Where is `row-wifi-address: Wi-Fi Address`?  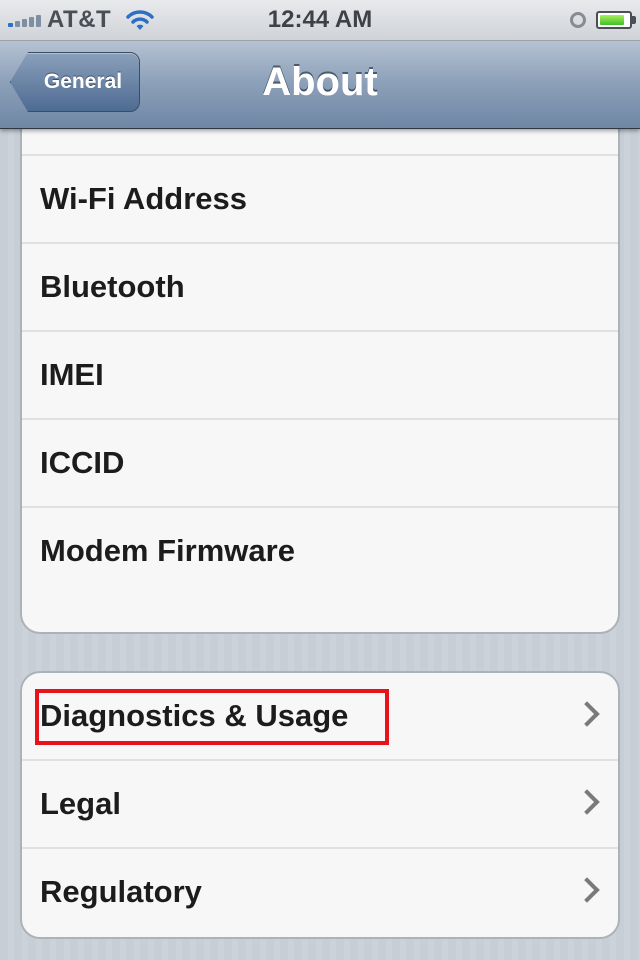
row-wifi-address: Wi-Fi Address is located at coordinates (320, 200).